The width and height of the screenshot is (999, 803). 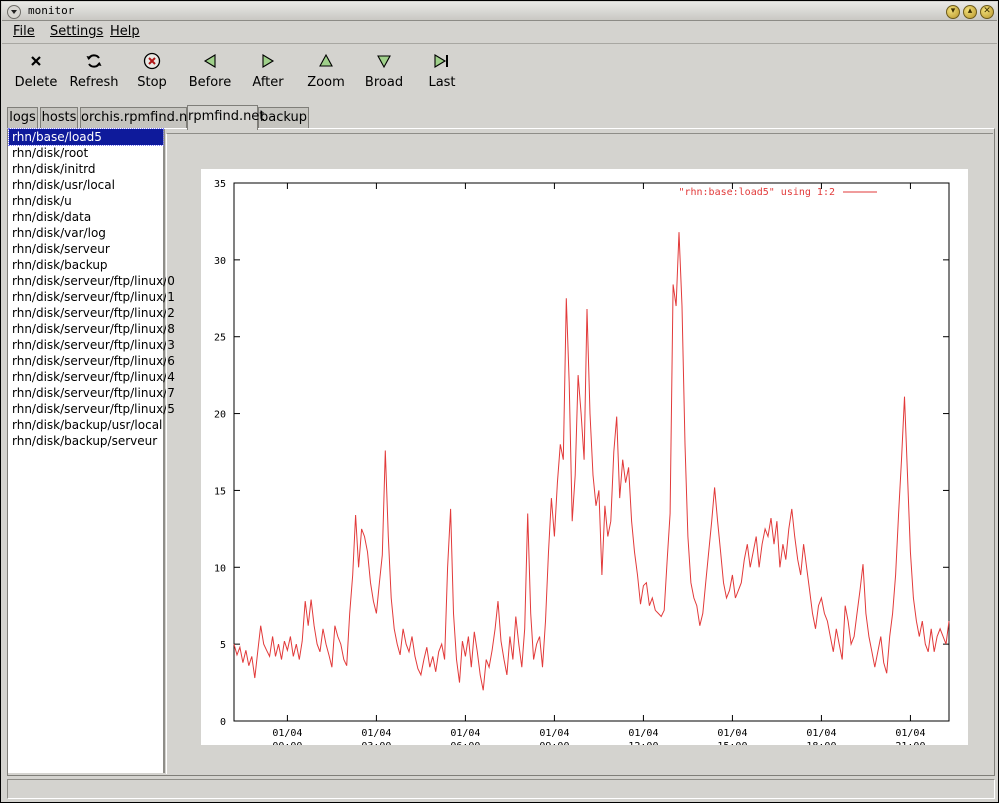 I want to click on list-item: rhn/disk/serveur/ftp/linux/0, so click(x=92, y=281).